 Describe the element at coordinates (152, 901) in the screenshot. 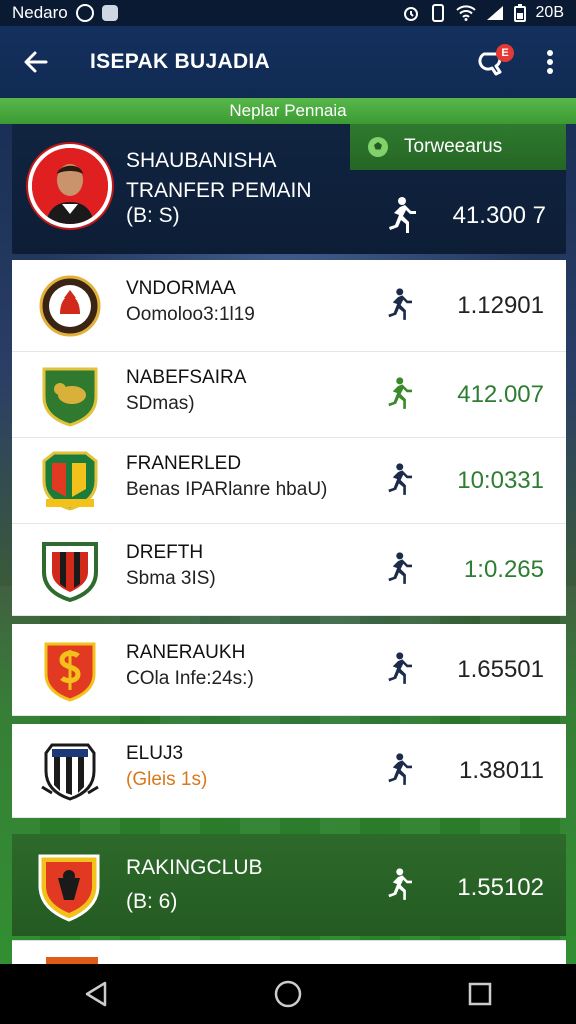

I see `club-subtitle: (B: 6)` at that location.